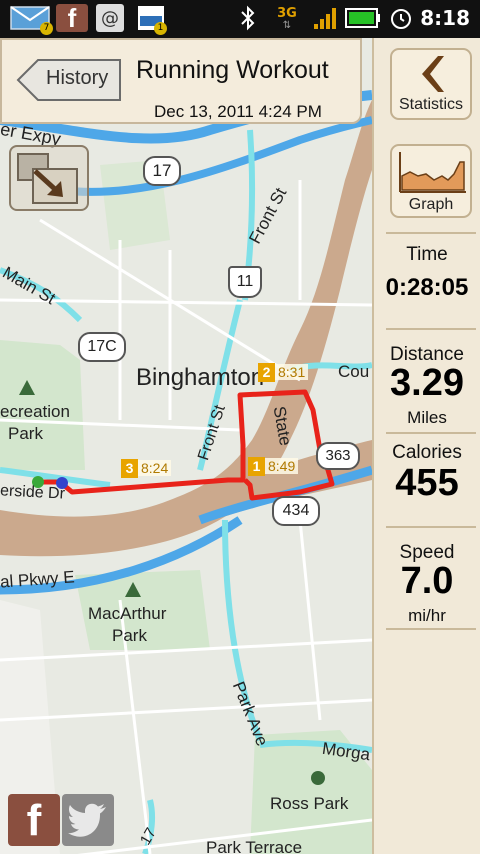 The image size is (480, 854). Describe the element at coordinates (427, 287) in the screenshot. I see `time-value: 0:28:05` at that location.